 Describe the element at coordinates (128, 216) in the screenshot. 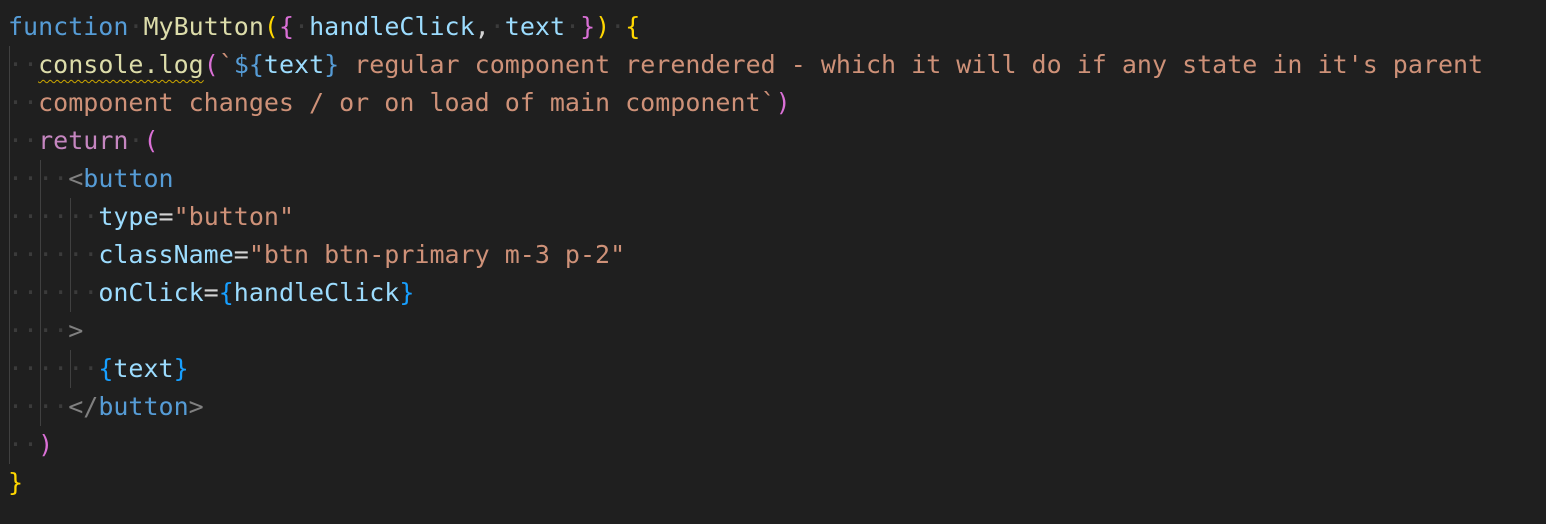

I see `code-token: type` at that location.